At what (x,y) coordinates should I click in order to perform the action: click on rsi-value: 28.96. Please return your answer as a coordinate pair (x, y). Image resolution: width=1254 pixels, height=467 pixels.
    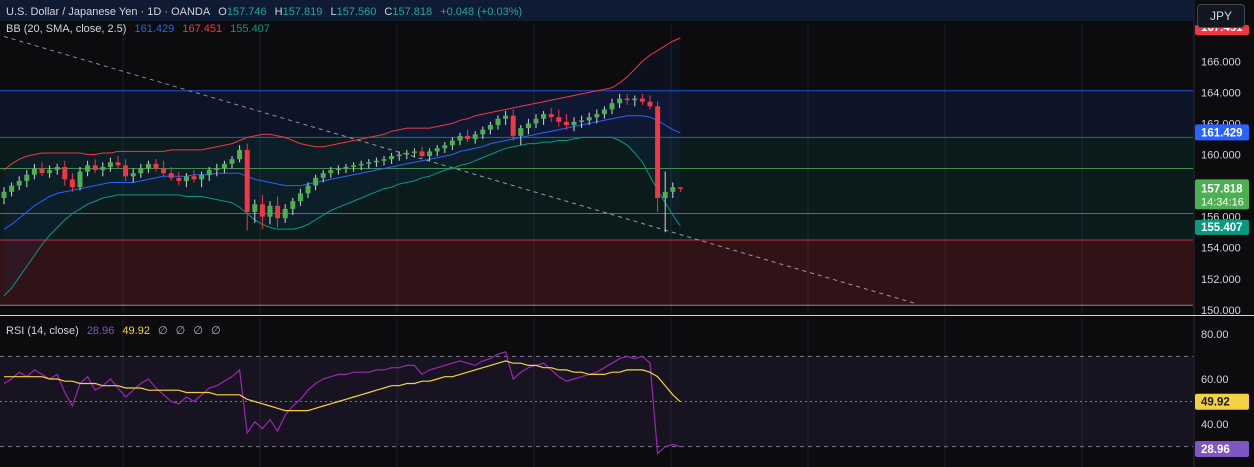
    Looking at the image, I should click on (100, 331).